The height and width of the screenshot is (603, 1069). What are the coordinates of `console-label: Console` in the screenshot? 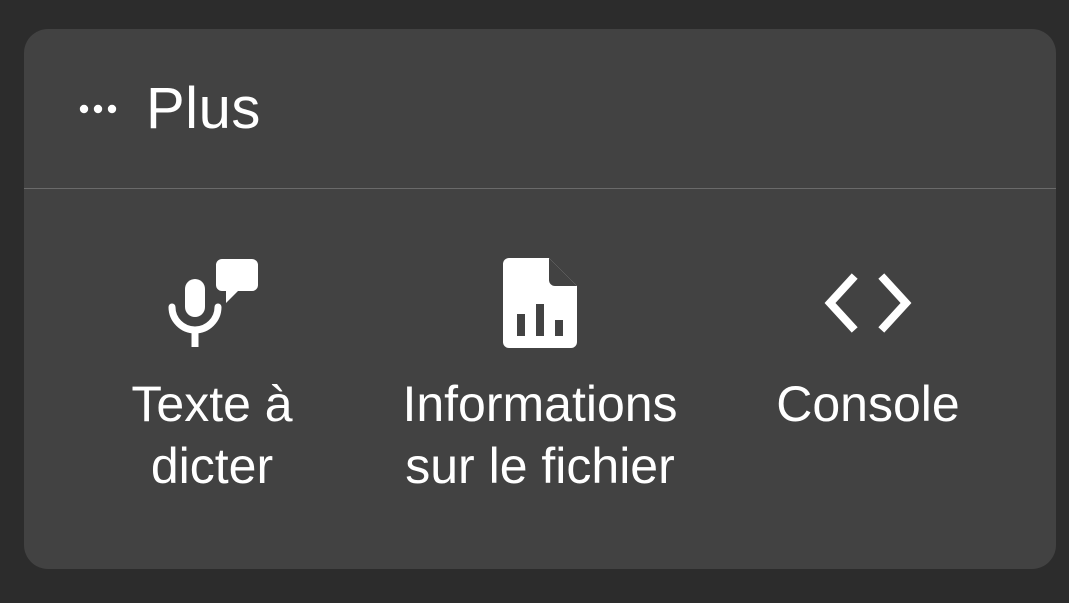 It's located at (868, 404).